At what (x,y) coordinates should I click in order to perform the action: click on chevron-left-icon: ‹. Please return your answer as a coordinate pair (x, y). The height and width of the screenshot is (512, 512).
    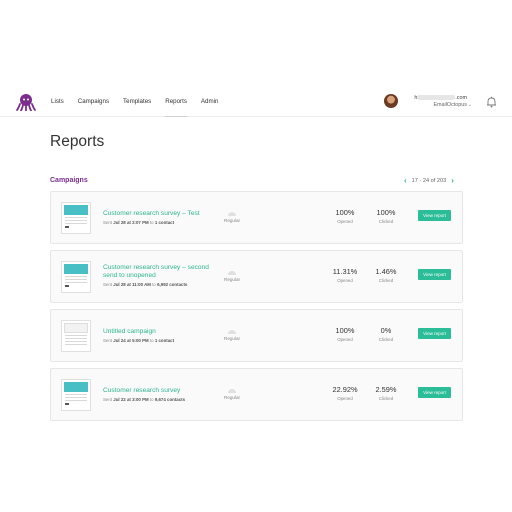
    Looking at the image, I should click on (405, 181).